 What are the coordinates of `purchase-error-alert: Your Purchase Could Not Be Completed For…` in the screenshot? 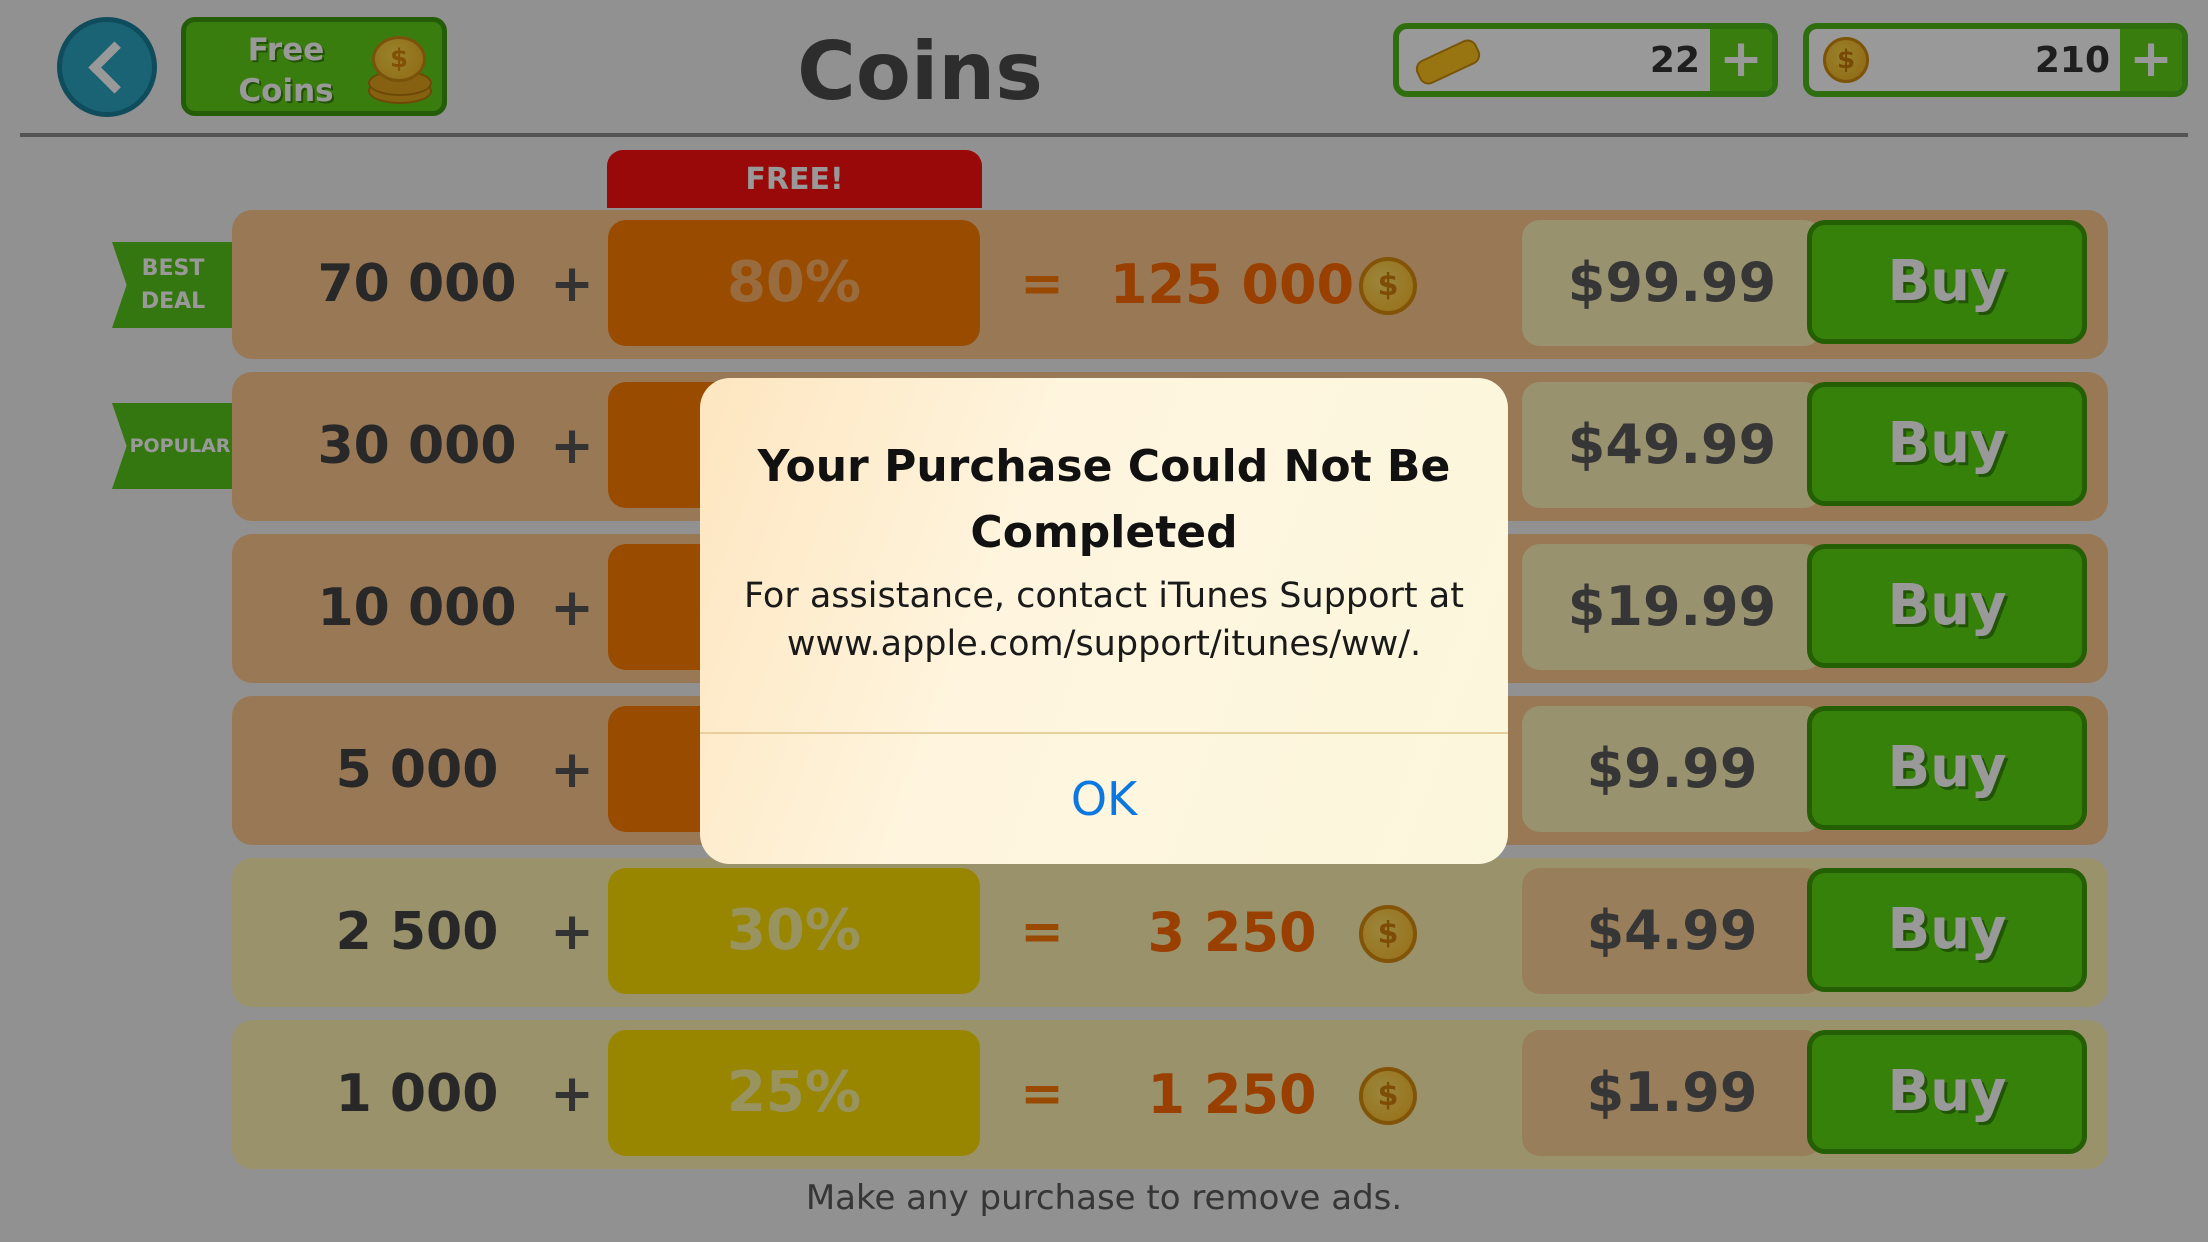 It's located at (1104, 621).